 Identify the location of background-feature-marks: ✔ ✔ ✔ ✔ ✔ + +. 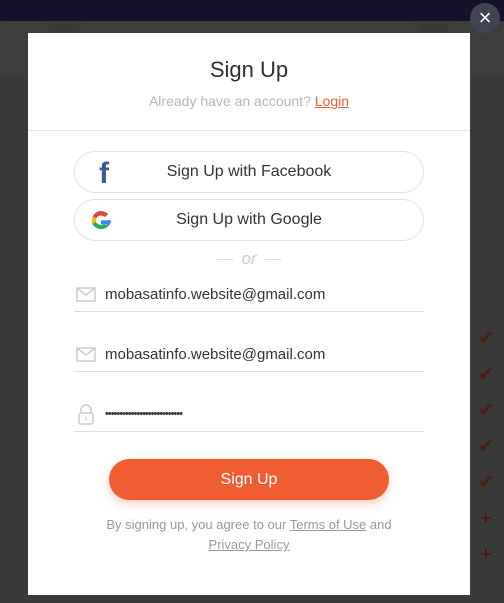
(486, 452).